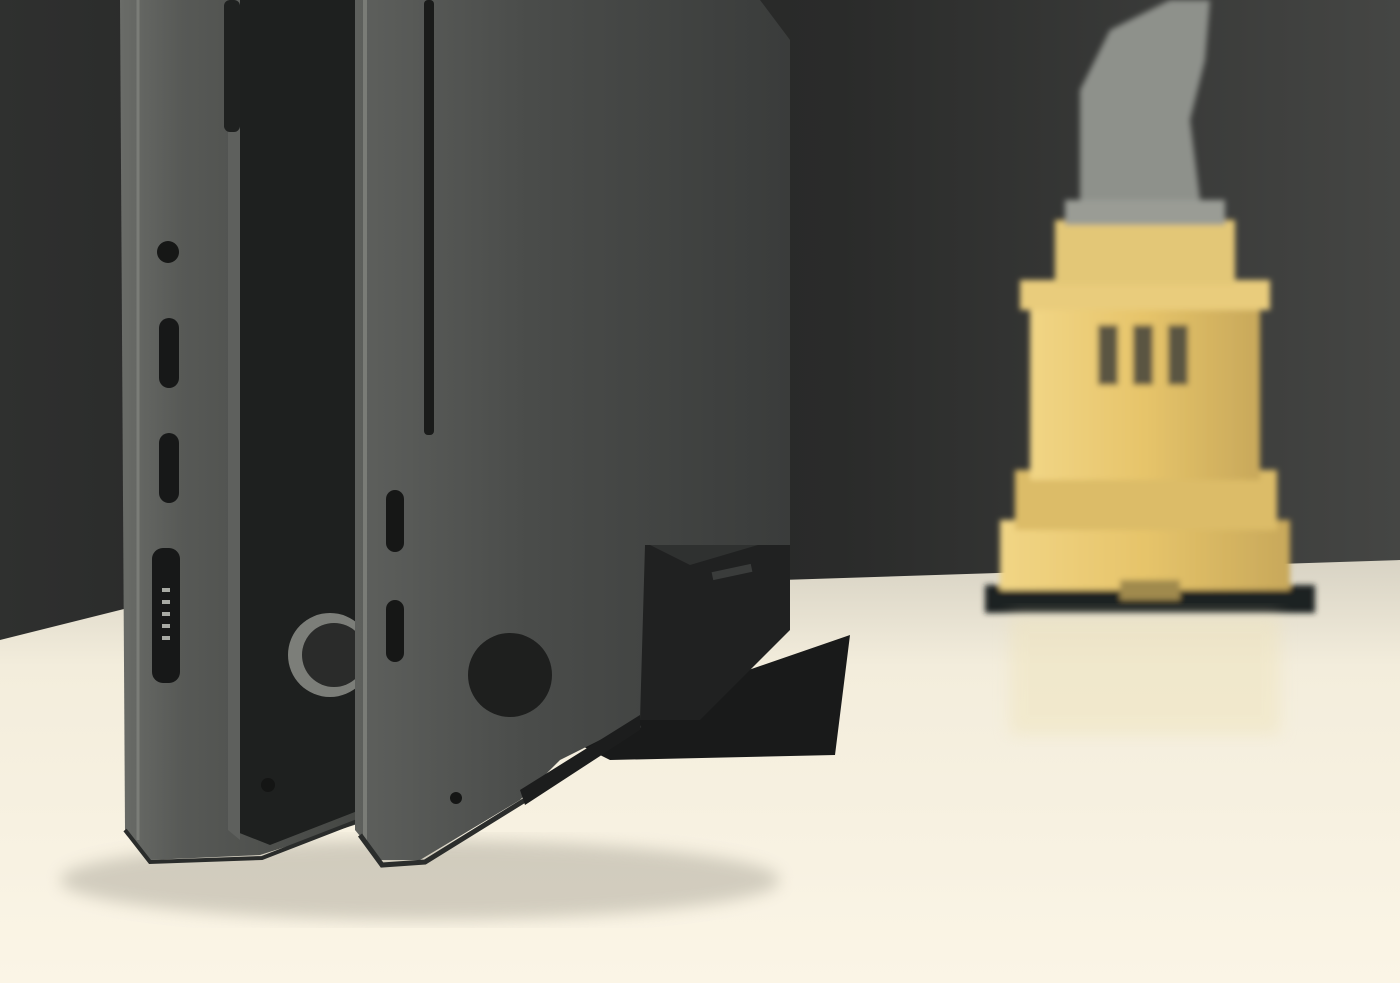 This screenshot has width=1400, height=983. What do you see at coordinates (1145, 675) in the screenshot?
I see `statue-reflection` at bounding box center [1145, 675].